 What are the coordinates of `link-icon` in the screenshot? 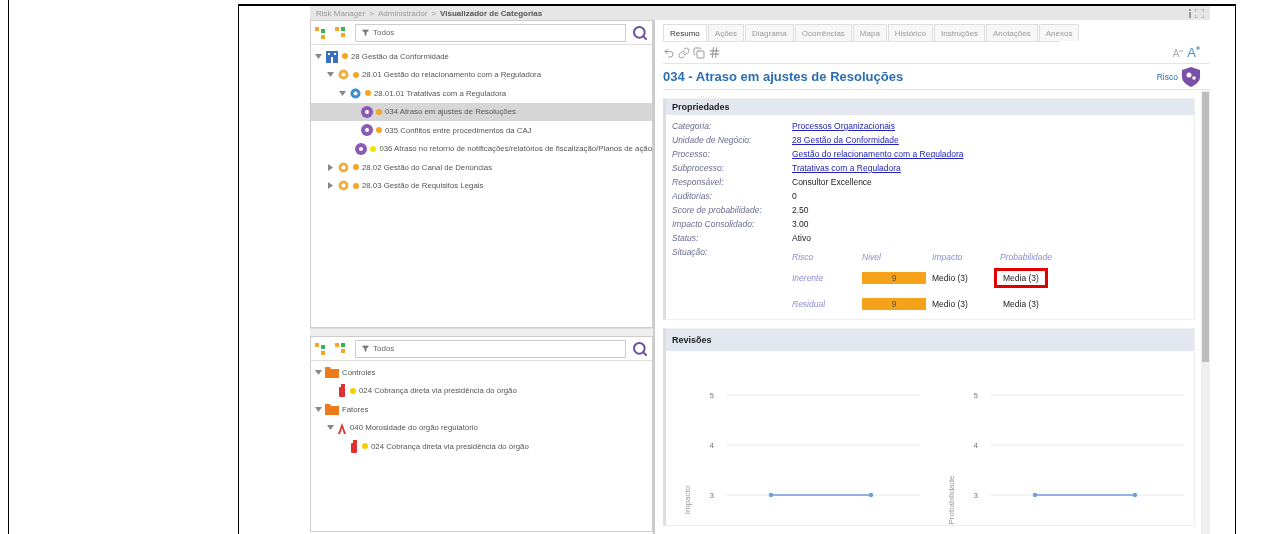 It's located at (684, 52).